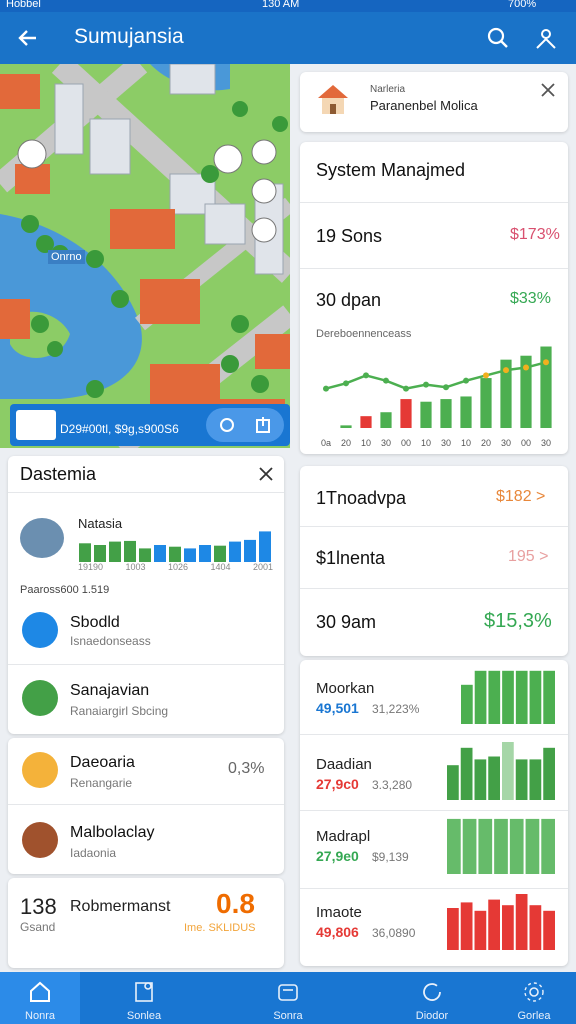 The height and width of the screenshot is (1024, 576). What do you see at coordinates (361, 498) in the screenshot?
I see `summary-label: 1Tnoadvpa` at bounding box center [361, 498].